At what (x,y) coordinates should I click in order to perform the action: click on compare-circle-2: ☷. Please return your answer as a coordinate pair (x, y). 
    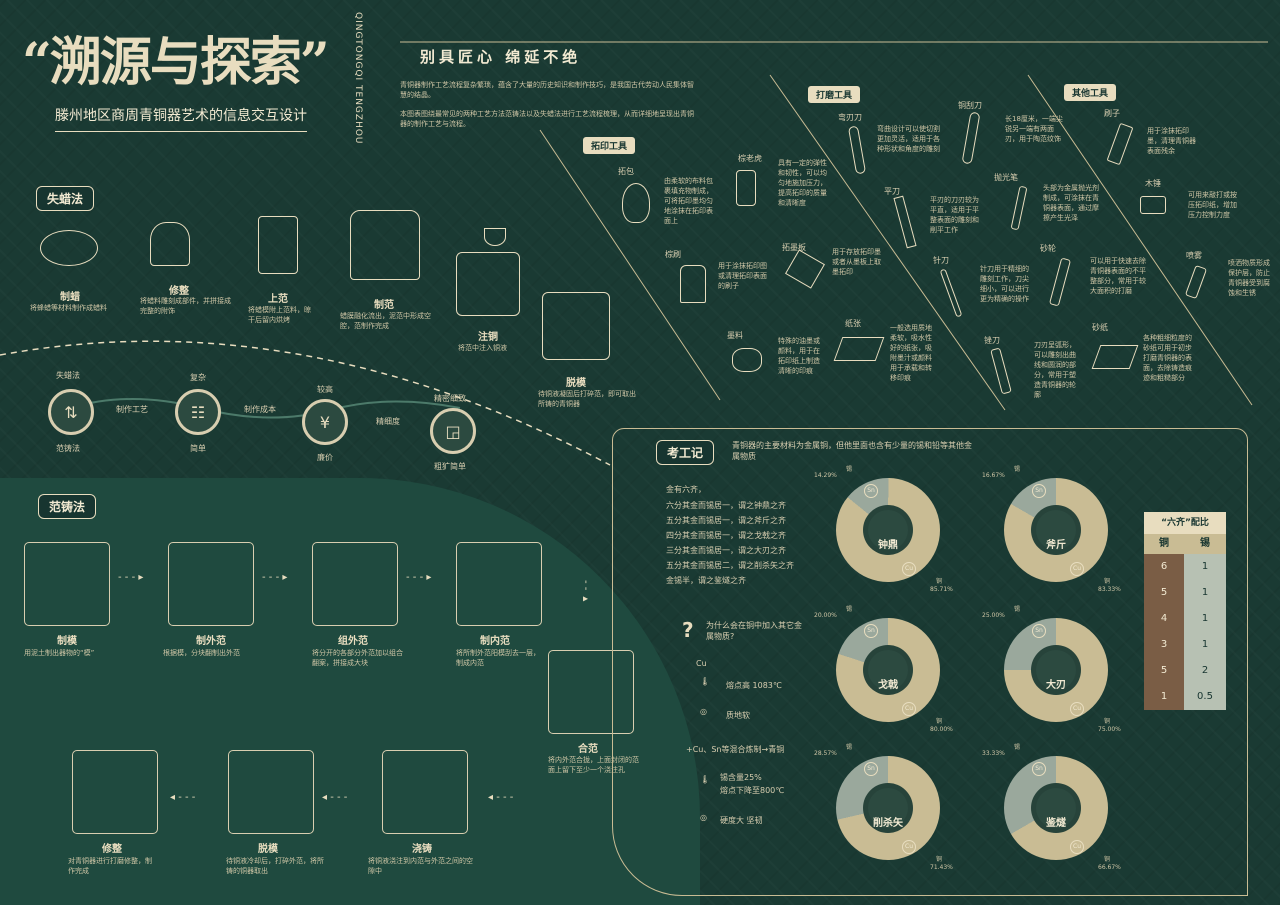
    Looking at the image, I should click on (198, 412).